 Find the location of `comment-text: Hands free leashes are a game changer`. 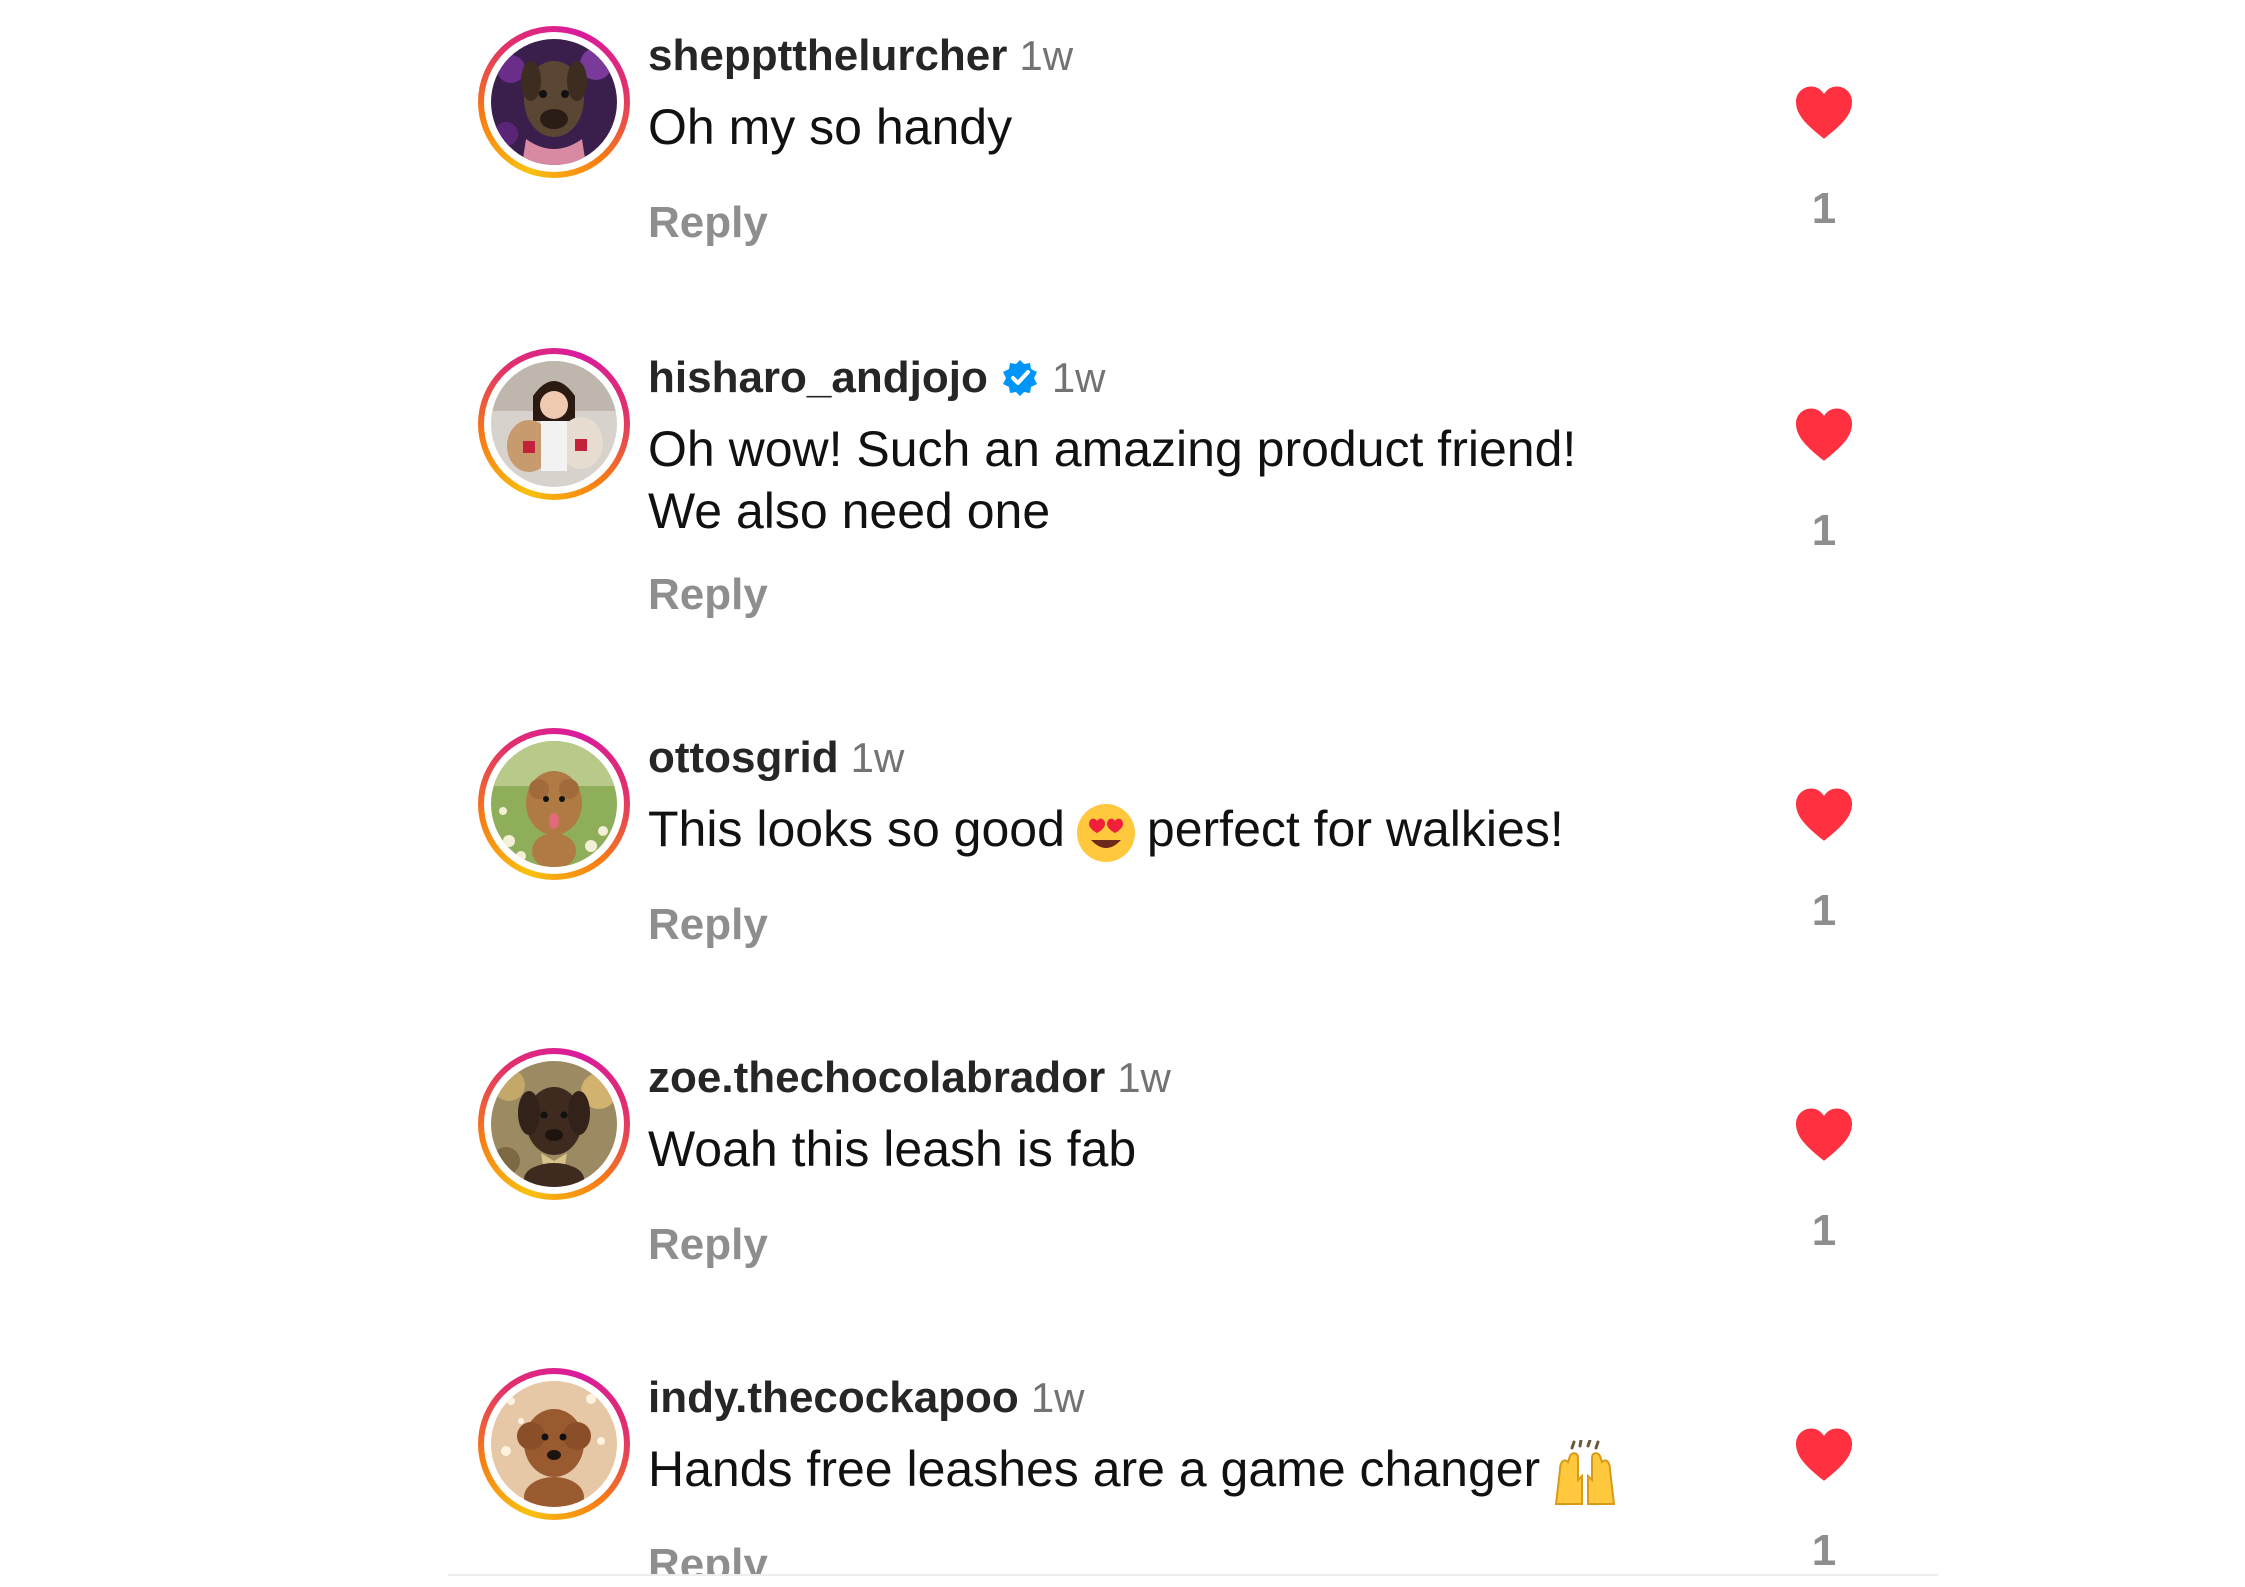

comment-text: Hands free leashes are a game changer is located at coordinates (1139, 1472).